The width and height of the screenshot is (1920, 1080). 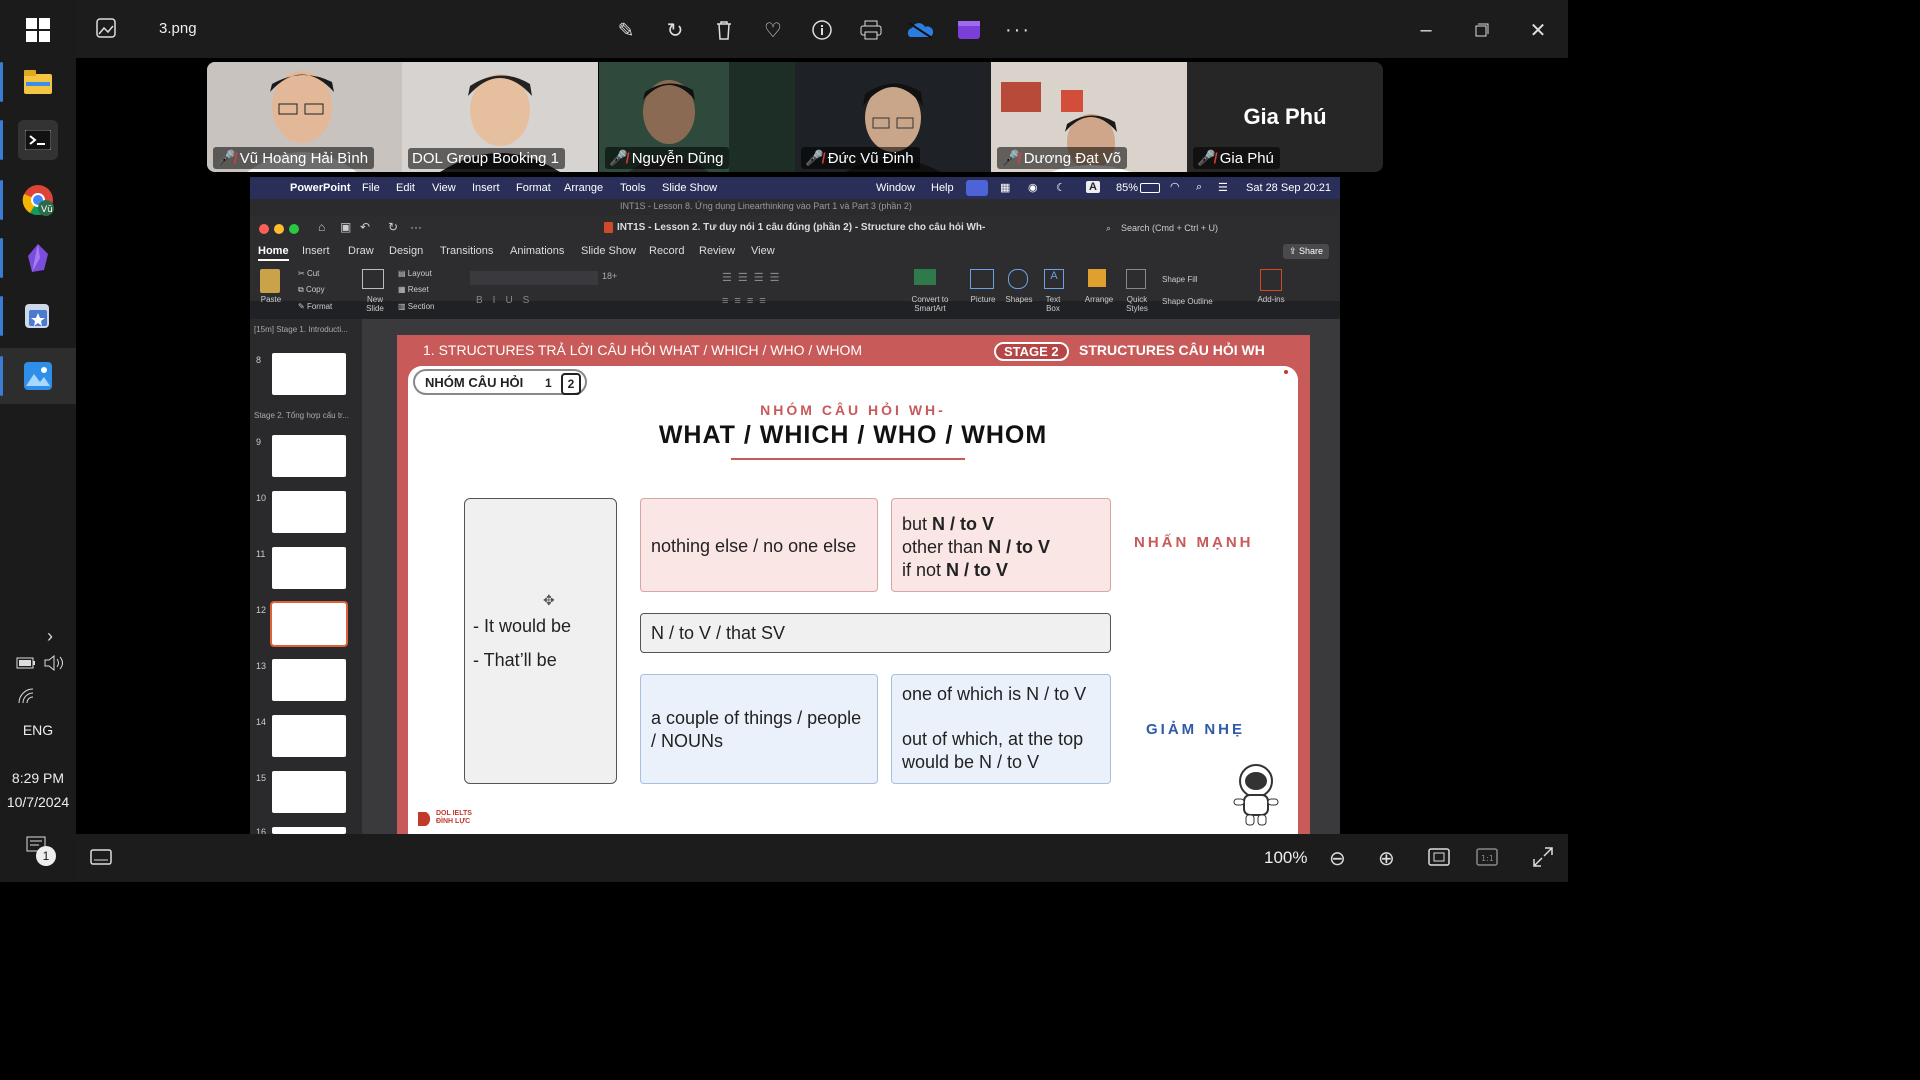 I want to click on arrange-icon, so click(x=1097, y=278).